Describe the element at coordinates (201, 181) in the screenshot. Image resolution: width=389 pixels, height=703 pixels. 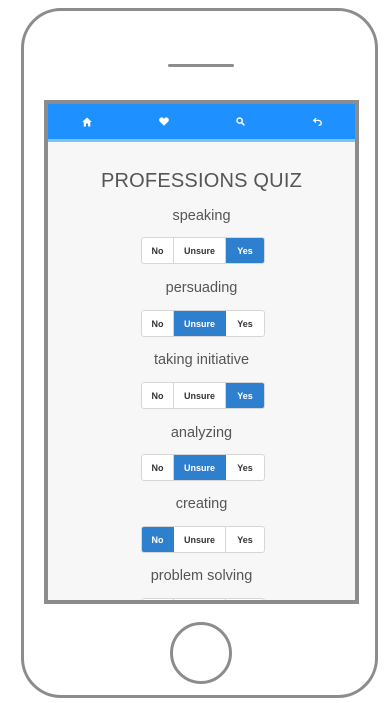
I see `quiz-title: PROFESSIONS QUIZ` at that location.